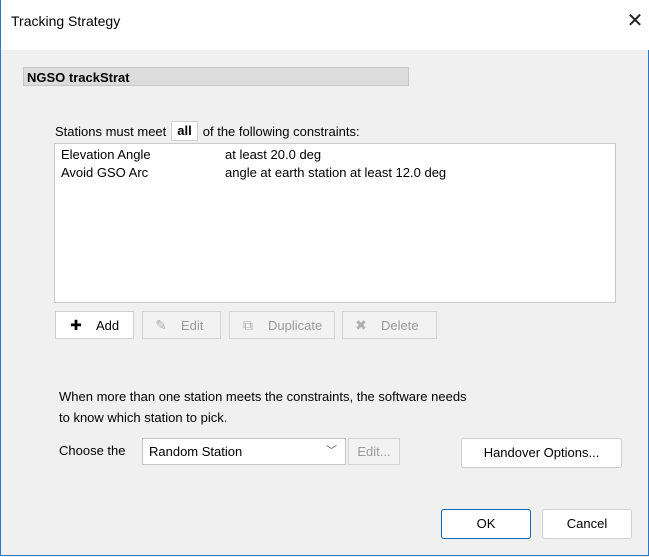  What do you see at coordinates (281, 131) in the screenshot?
I see `constraint-suffix: of the following constraints:` at bounding box center [281, 131].